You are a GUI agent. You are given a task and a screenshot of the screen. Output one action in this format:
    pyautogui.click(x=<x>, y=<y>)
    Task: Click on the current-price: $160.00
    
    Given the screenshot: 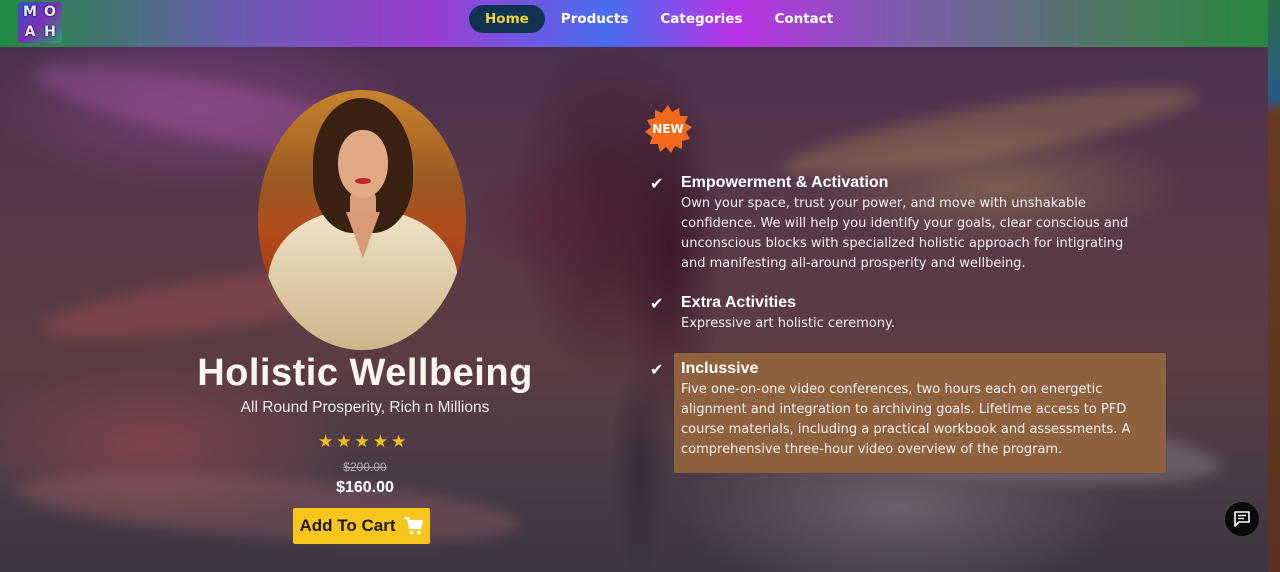 What is the action you would take?
    pyautogui.click(x=365, y=487)
    